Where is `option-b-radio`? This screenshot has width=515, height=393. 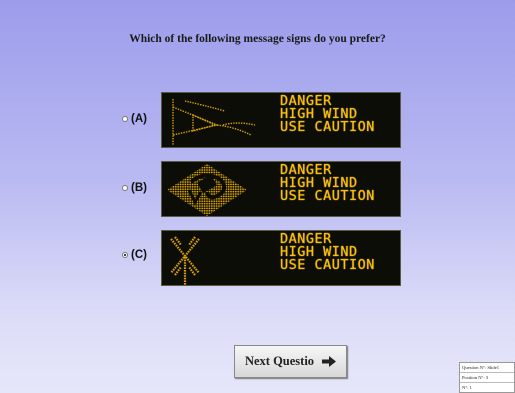 option-b-radio is located at coordinates (125, 188).